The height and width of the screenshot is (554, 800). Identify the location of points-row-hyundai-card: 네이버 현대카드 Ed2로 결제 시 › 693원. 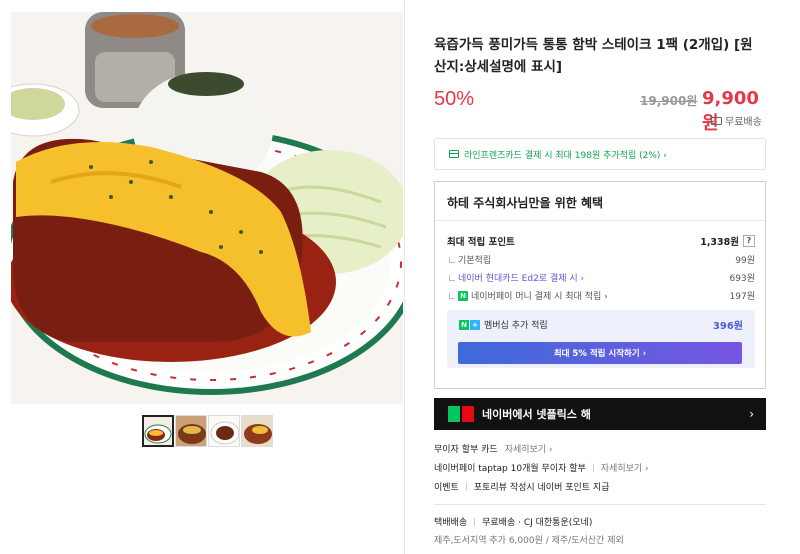
(601, 277).